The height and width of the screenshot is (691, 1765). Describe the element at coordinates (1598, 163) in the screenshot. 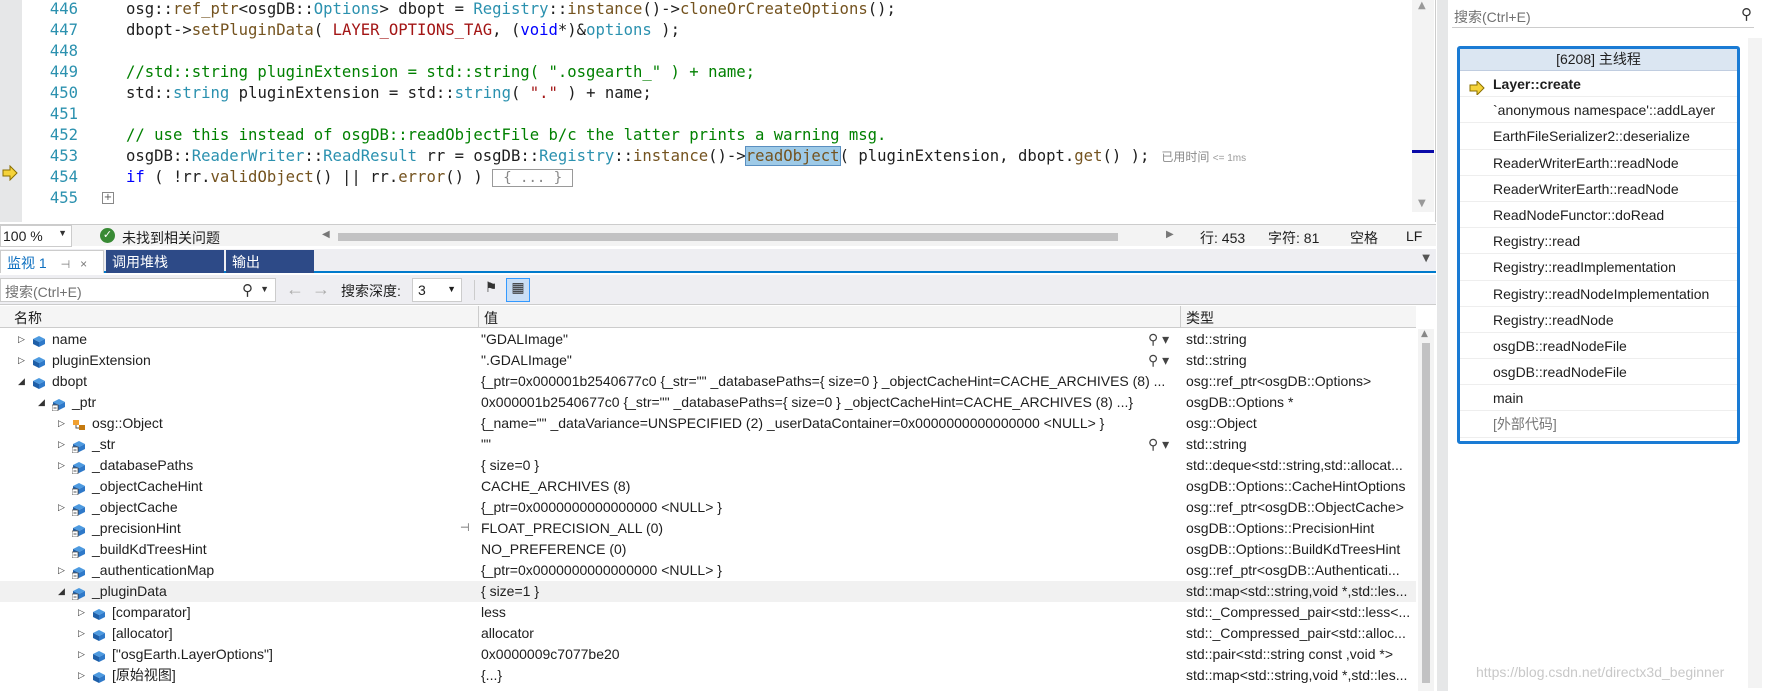

I see `stack-frame: ReaderWriterEarth::readNode` at that location.